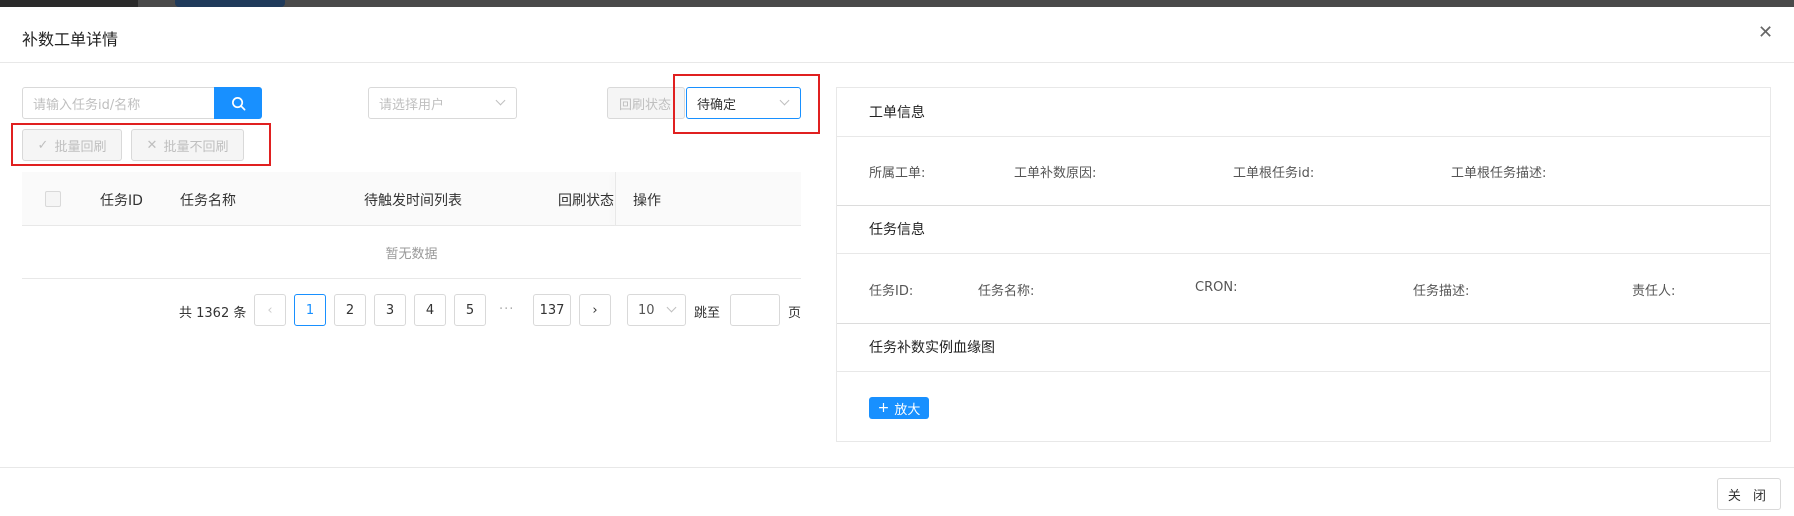 This screenshot has width=1794, height=516. What do you see at coordinates (70, 39) in the screenshot?
I see `modal-title: 补数工单详情` at bounding box center [70, 39].